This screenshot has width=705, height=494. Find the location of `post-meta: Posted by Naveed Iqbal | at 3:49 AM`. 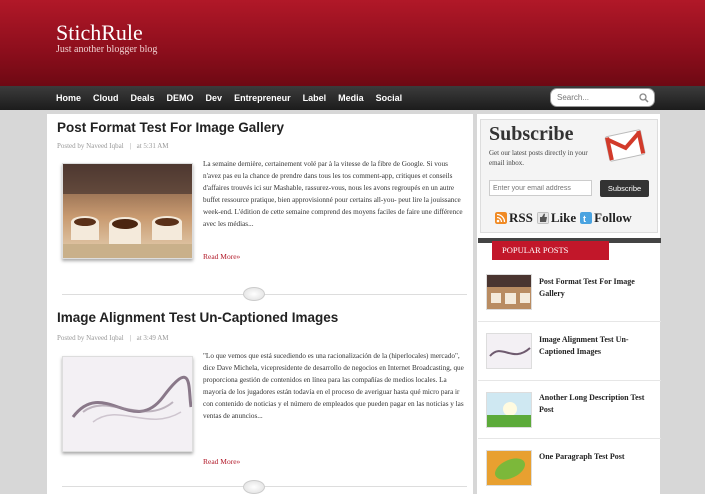

post-meta: Posted by Naveed Iqbal | at 3:49 AM is located at coordinates (112, 338).